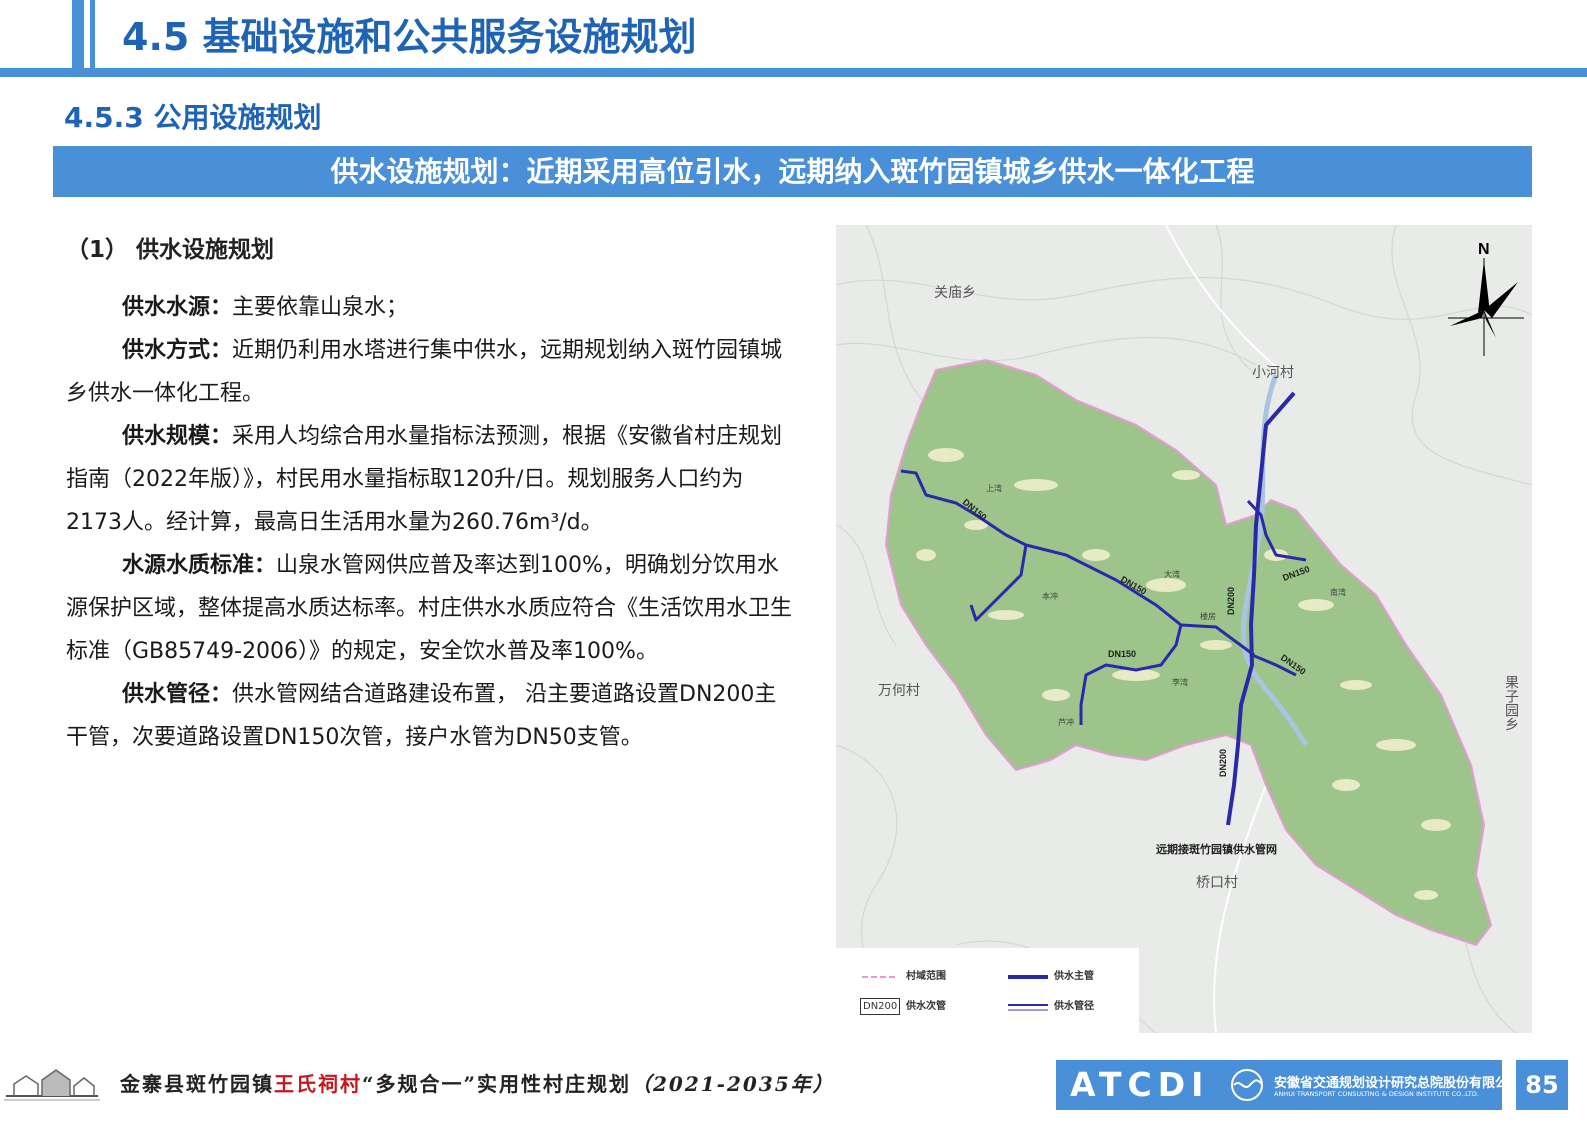 The width and height of the screenshot is (1587, 1122). Describe the element at coordinates (409, 37) in the screenshot. I see `page-title: 4.5 基础设施和公共服务设施规划` at that location.